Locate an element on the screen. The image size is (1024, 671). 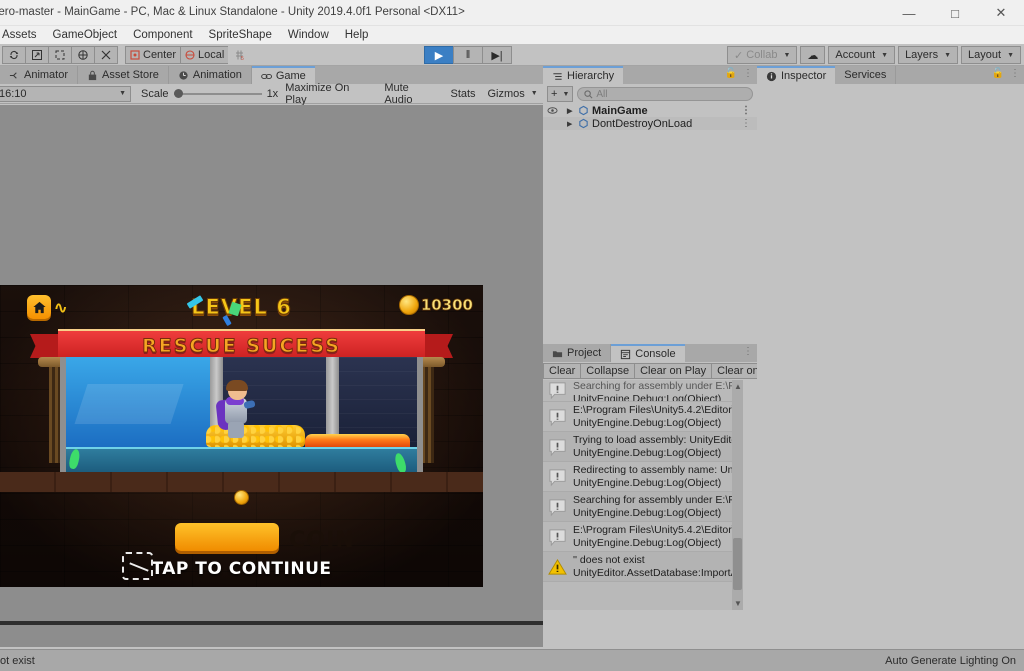
clear-button: Clear is located at coordinates (562, 371).